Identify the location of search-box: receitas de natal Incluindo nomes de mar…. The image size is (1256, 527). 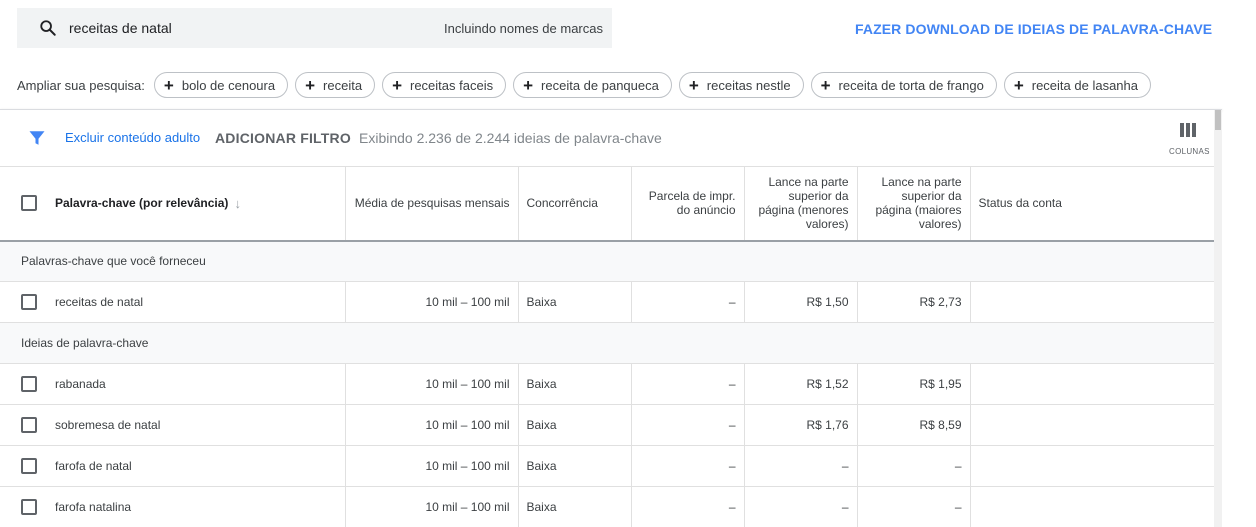
(314, 28).